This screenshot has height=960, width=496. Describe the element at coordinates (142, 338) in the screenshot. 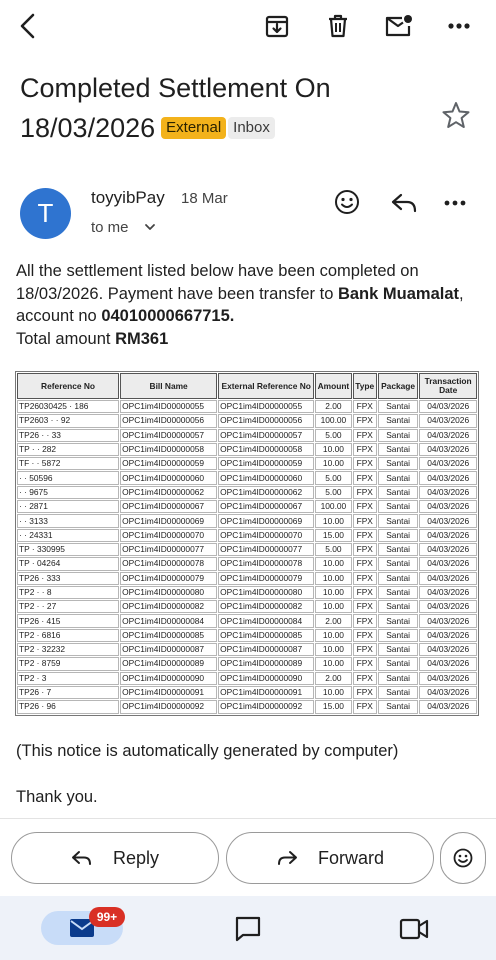

I see `total-amount: RM361` at that location.